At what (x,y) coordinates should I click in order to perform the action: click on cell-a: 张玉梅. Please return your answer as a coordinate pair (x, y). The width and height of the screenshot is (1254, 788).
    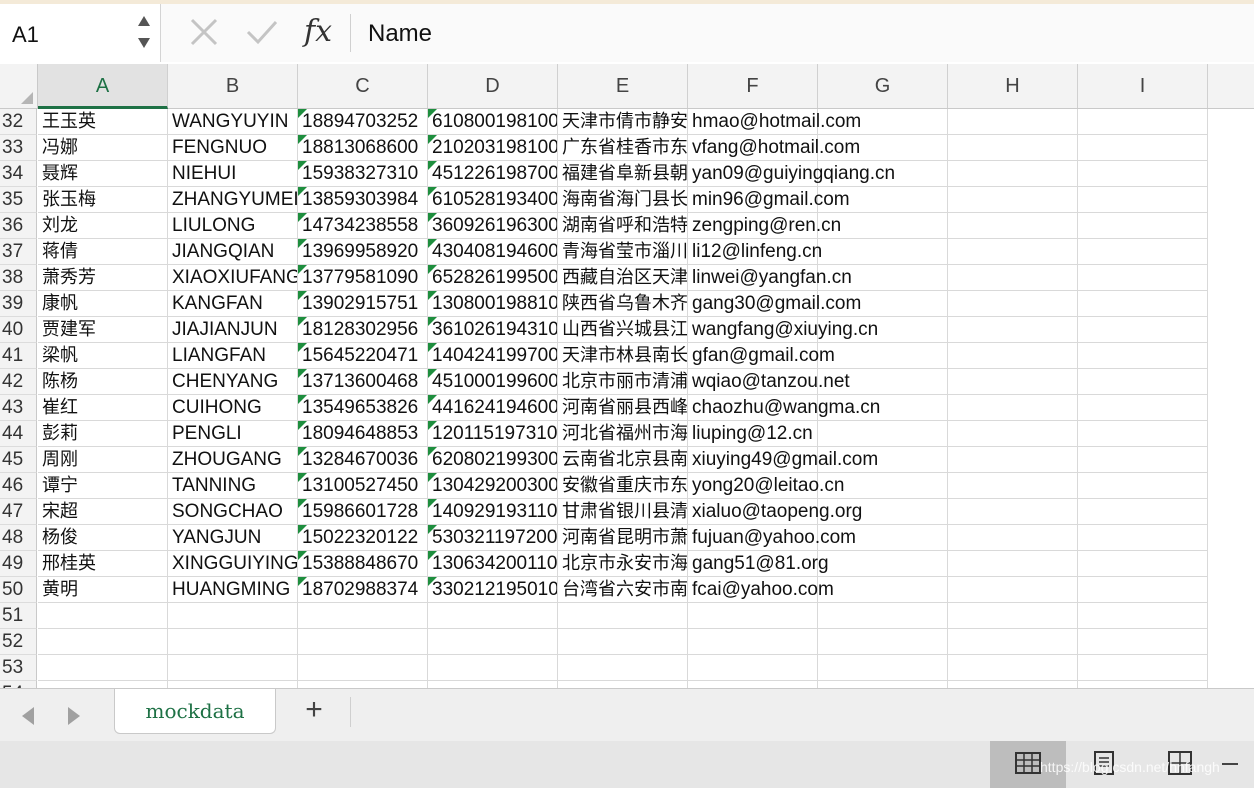
    Looking at the image, I should click on (103, 200).